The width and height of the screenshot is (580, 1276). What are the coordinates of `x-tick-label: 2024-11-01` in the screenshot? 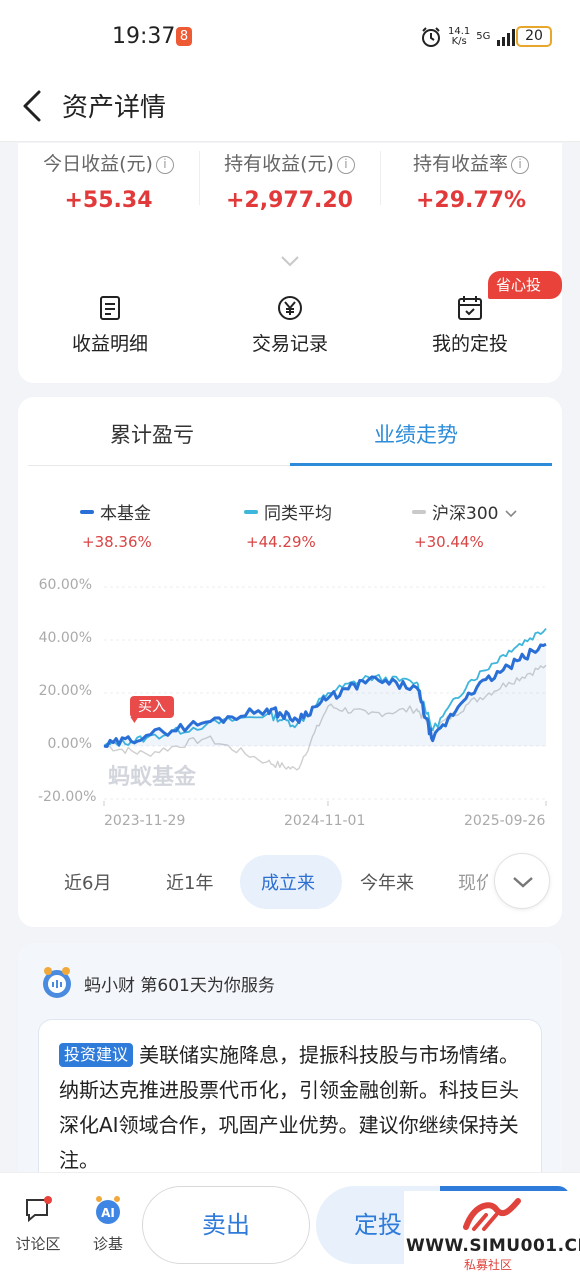 It's located at (325, 821).